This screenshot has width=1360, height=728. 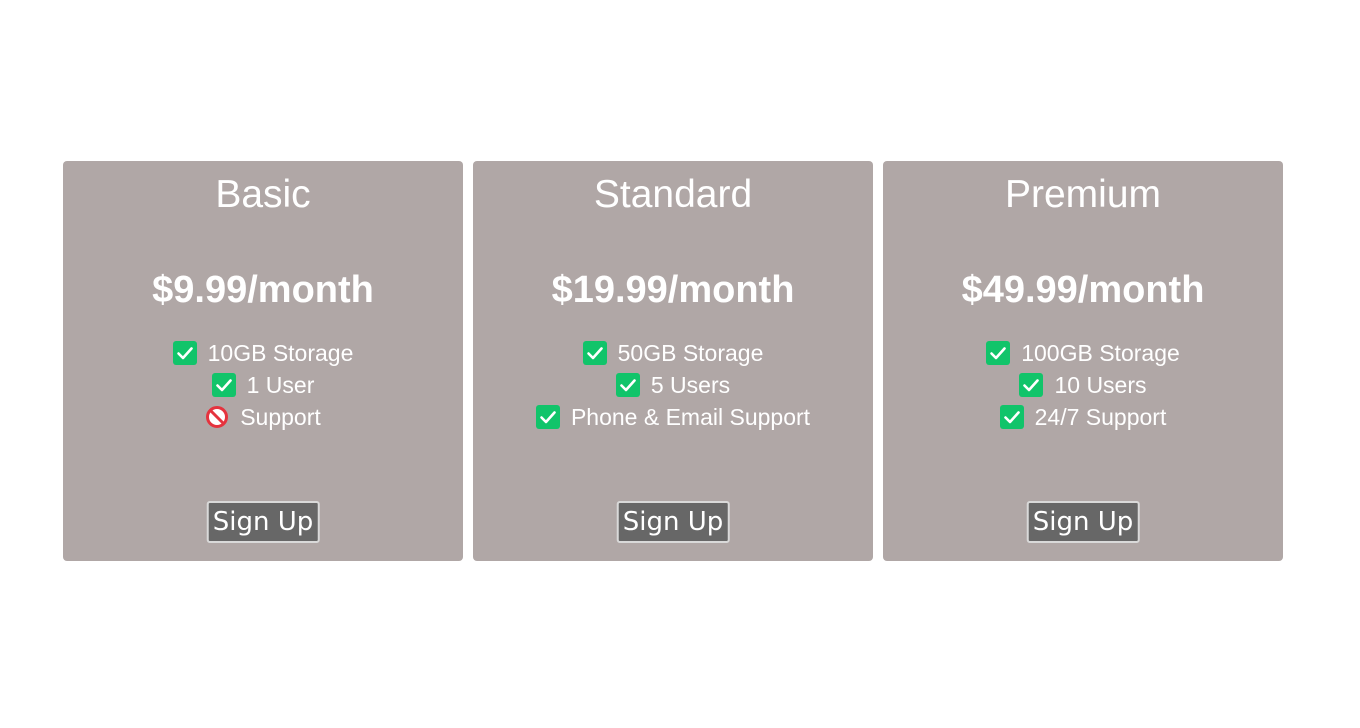 I want to click on feature-item: 50GB Storage, so click(x=673, y=353).